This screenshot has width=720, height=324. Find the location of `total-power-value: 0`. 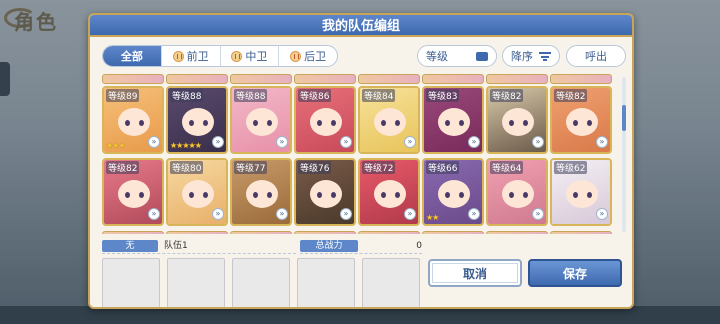

total-power-value: 0 is located at coordinates (419, 246).